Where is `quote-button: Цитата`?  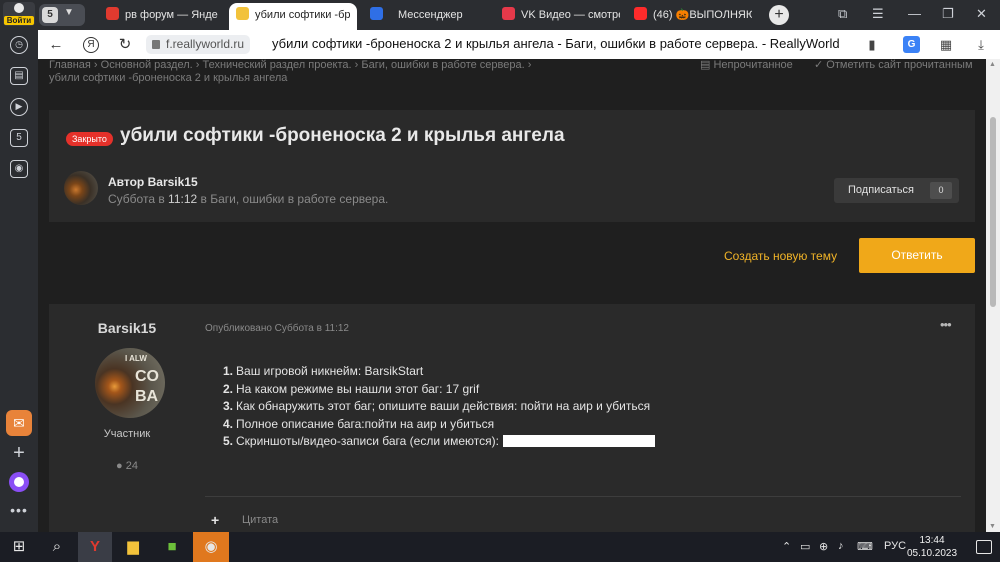 quote-button: Цитата is located at coordinates (260, 520).